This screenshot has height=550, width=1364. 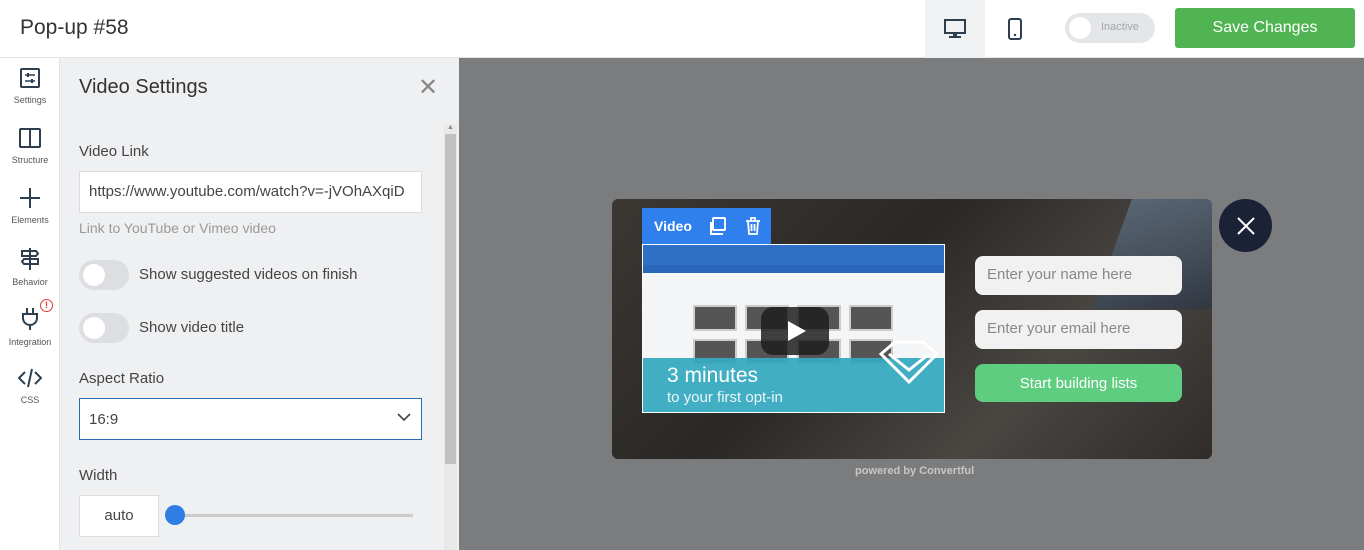 What do you see at coordinates (175, 515) in the screenshot?
I see `width-slider-handle` at bounding box center [175, 515].